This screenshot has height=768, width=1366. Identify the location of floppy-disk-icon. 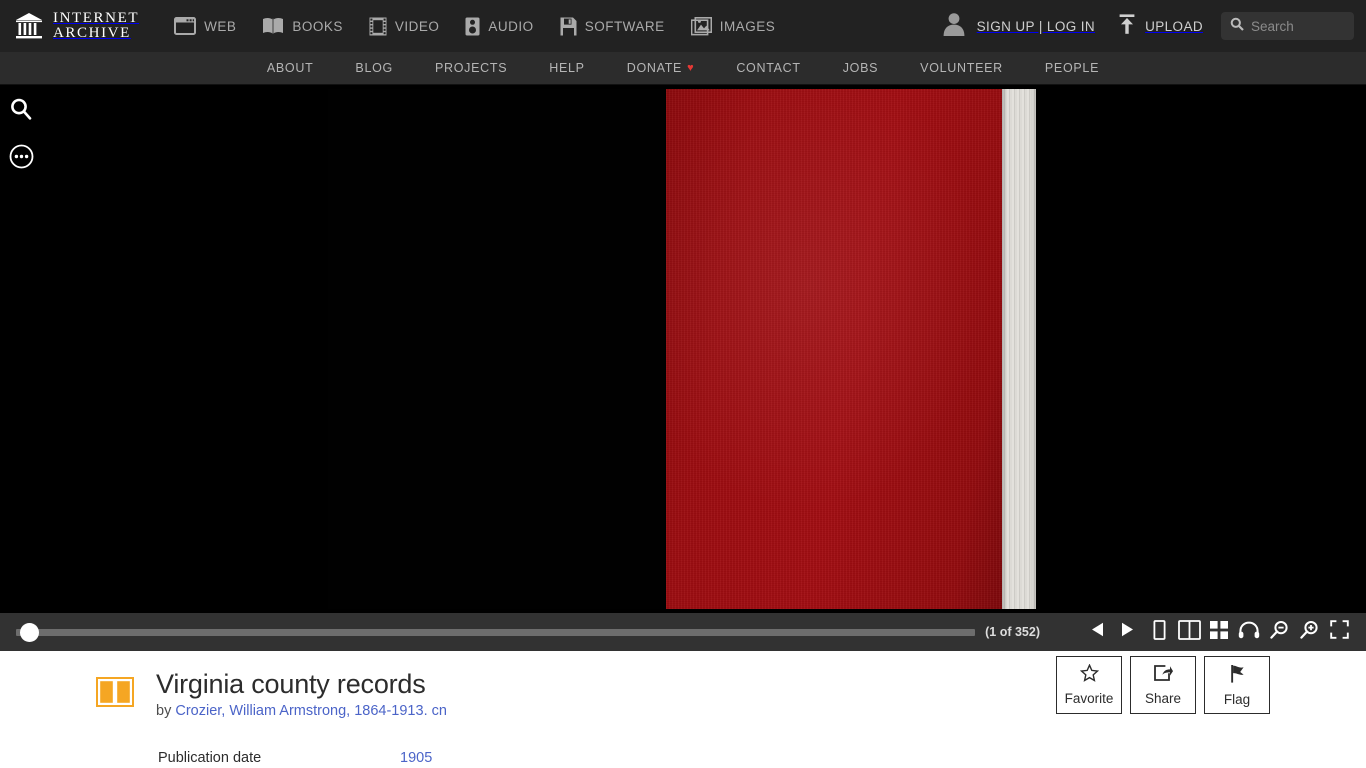
(568, 26).